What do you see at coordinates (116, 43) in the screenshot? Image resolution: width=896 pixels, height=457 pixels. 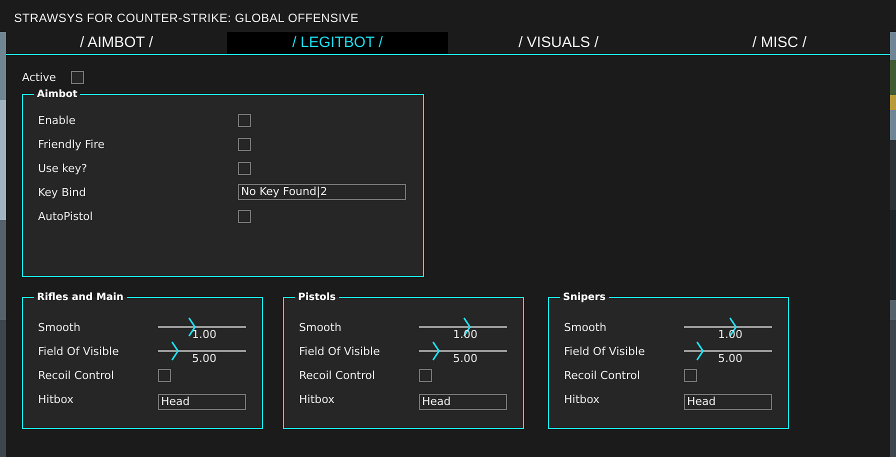 I see `tab: / AIMBOT /` at bounding box center [116, 43].